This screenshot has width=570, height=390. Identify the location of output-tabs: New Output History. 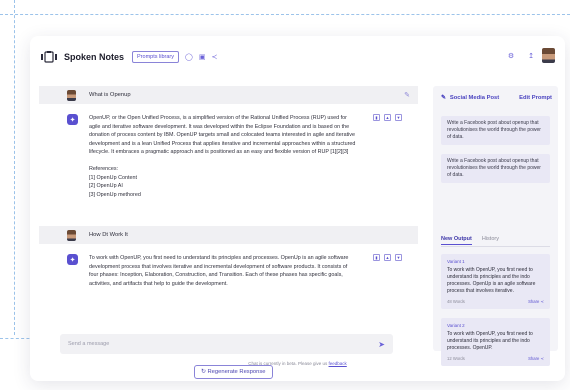
(470, 240).